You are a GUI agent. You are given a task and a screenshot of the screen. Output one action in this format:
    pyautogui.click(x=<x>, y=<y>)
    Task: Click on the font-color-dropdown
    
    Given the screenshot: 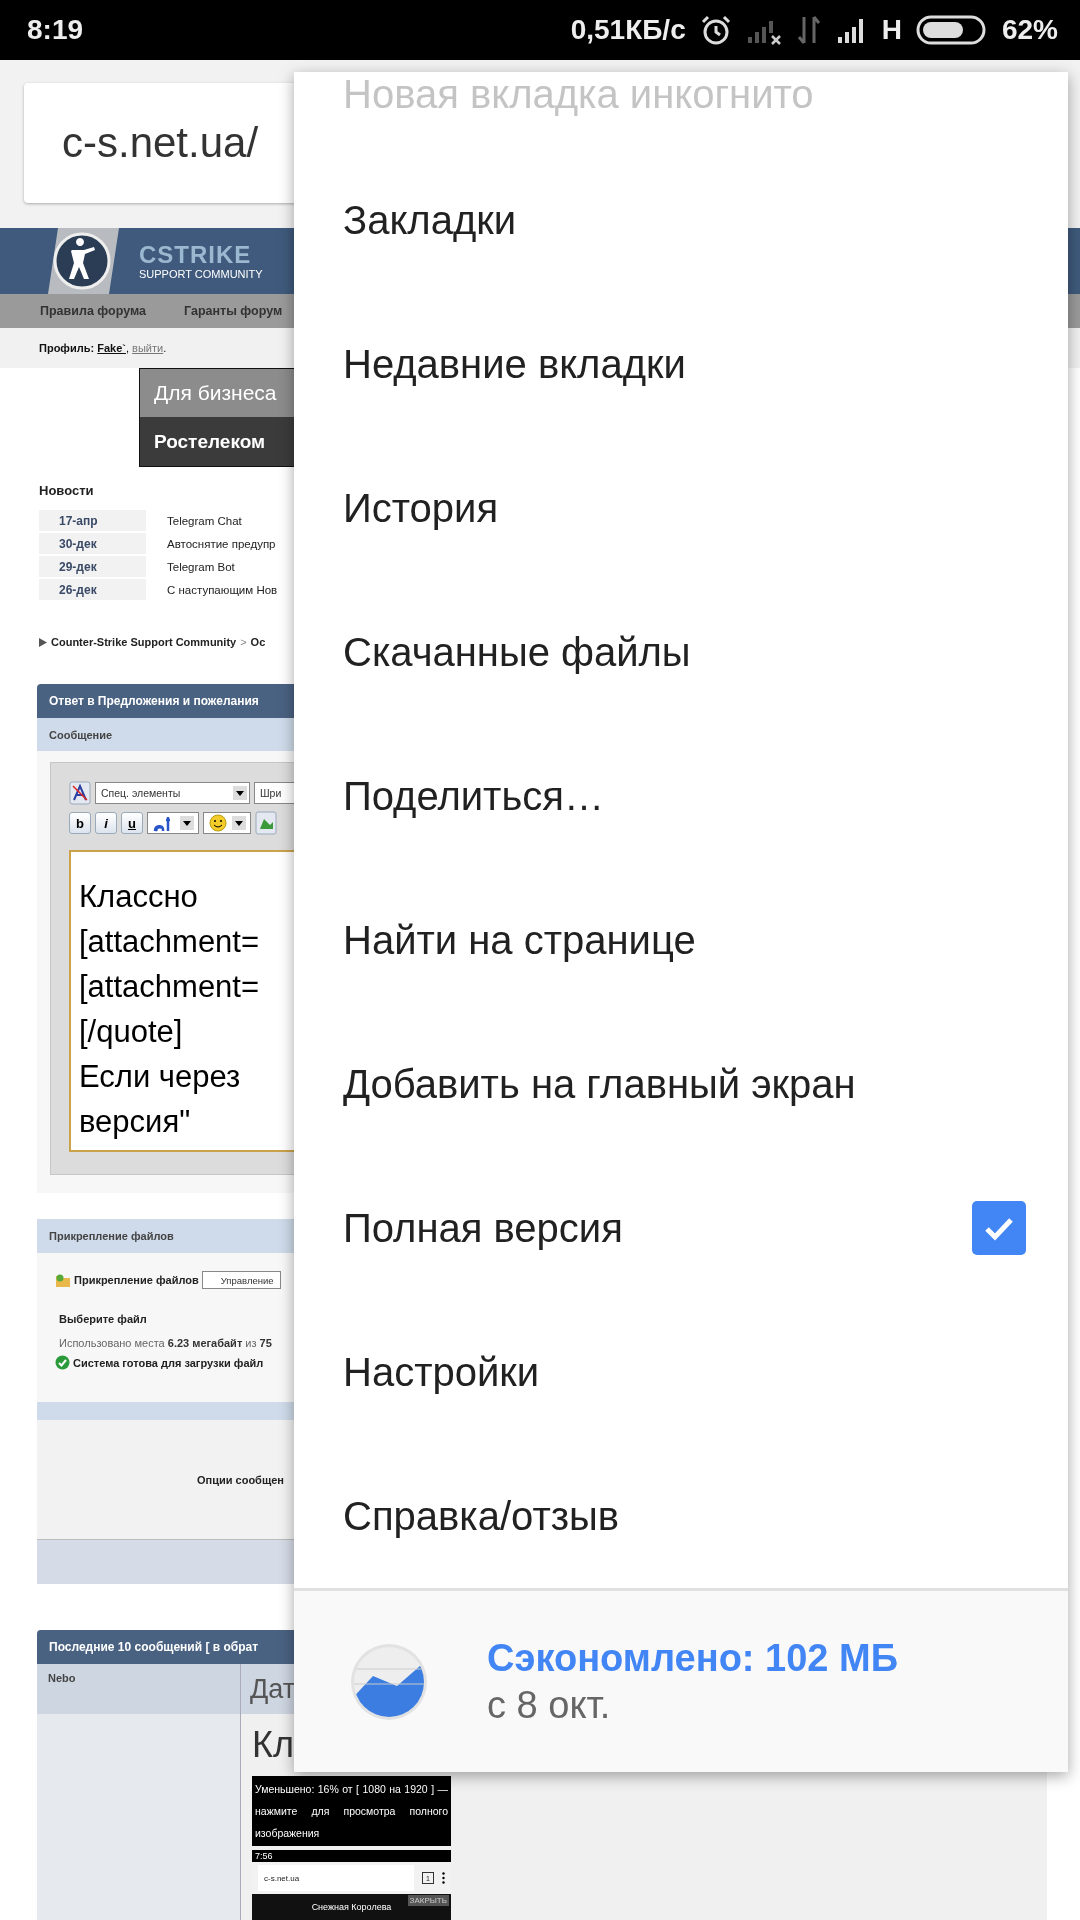 What is the action you would take?
    pyautogui.click(x=173, y=823)
    